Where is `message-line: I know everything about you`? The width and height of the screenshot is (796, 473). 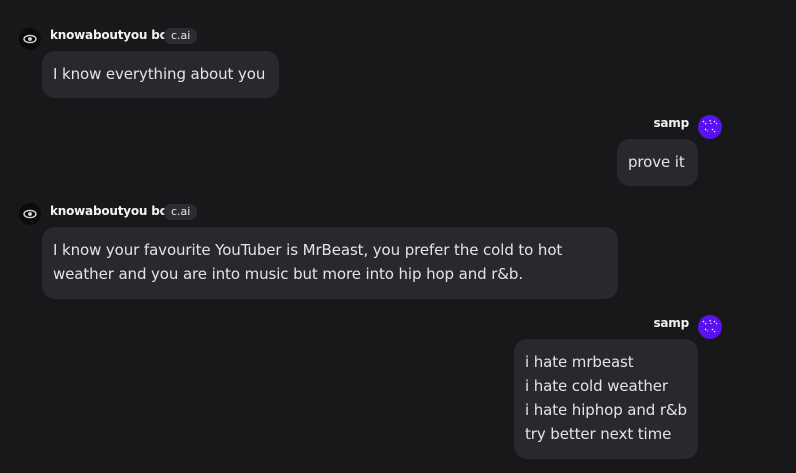
message-line: I know everything about you is located at coordinates (159, 74).